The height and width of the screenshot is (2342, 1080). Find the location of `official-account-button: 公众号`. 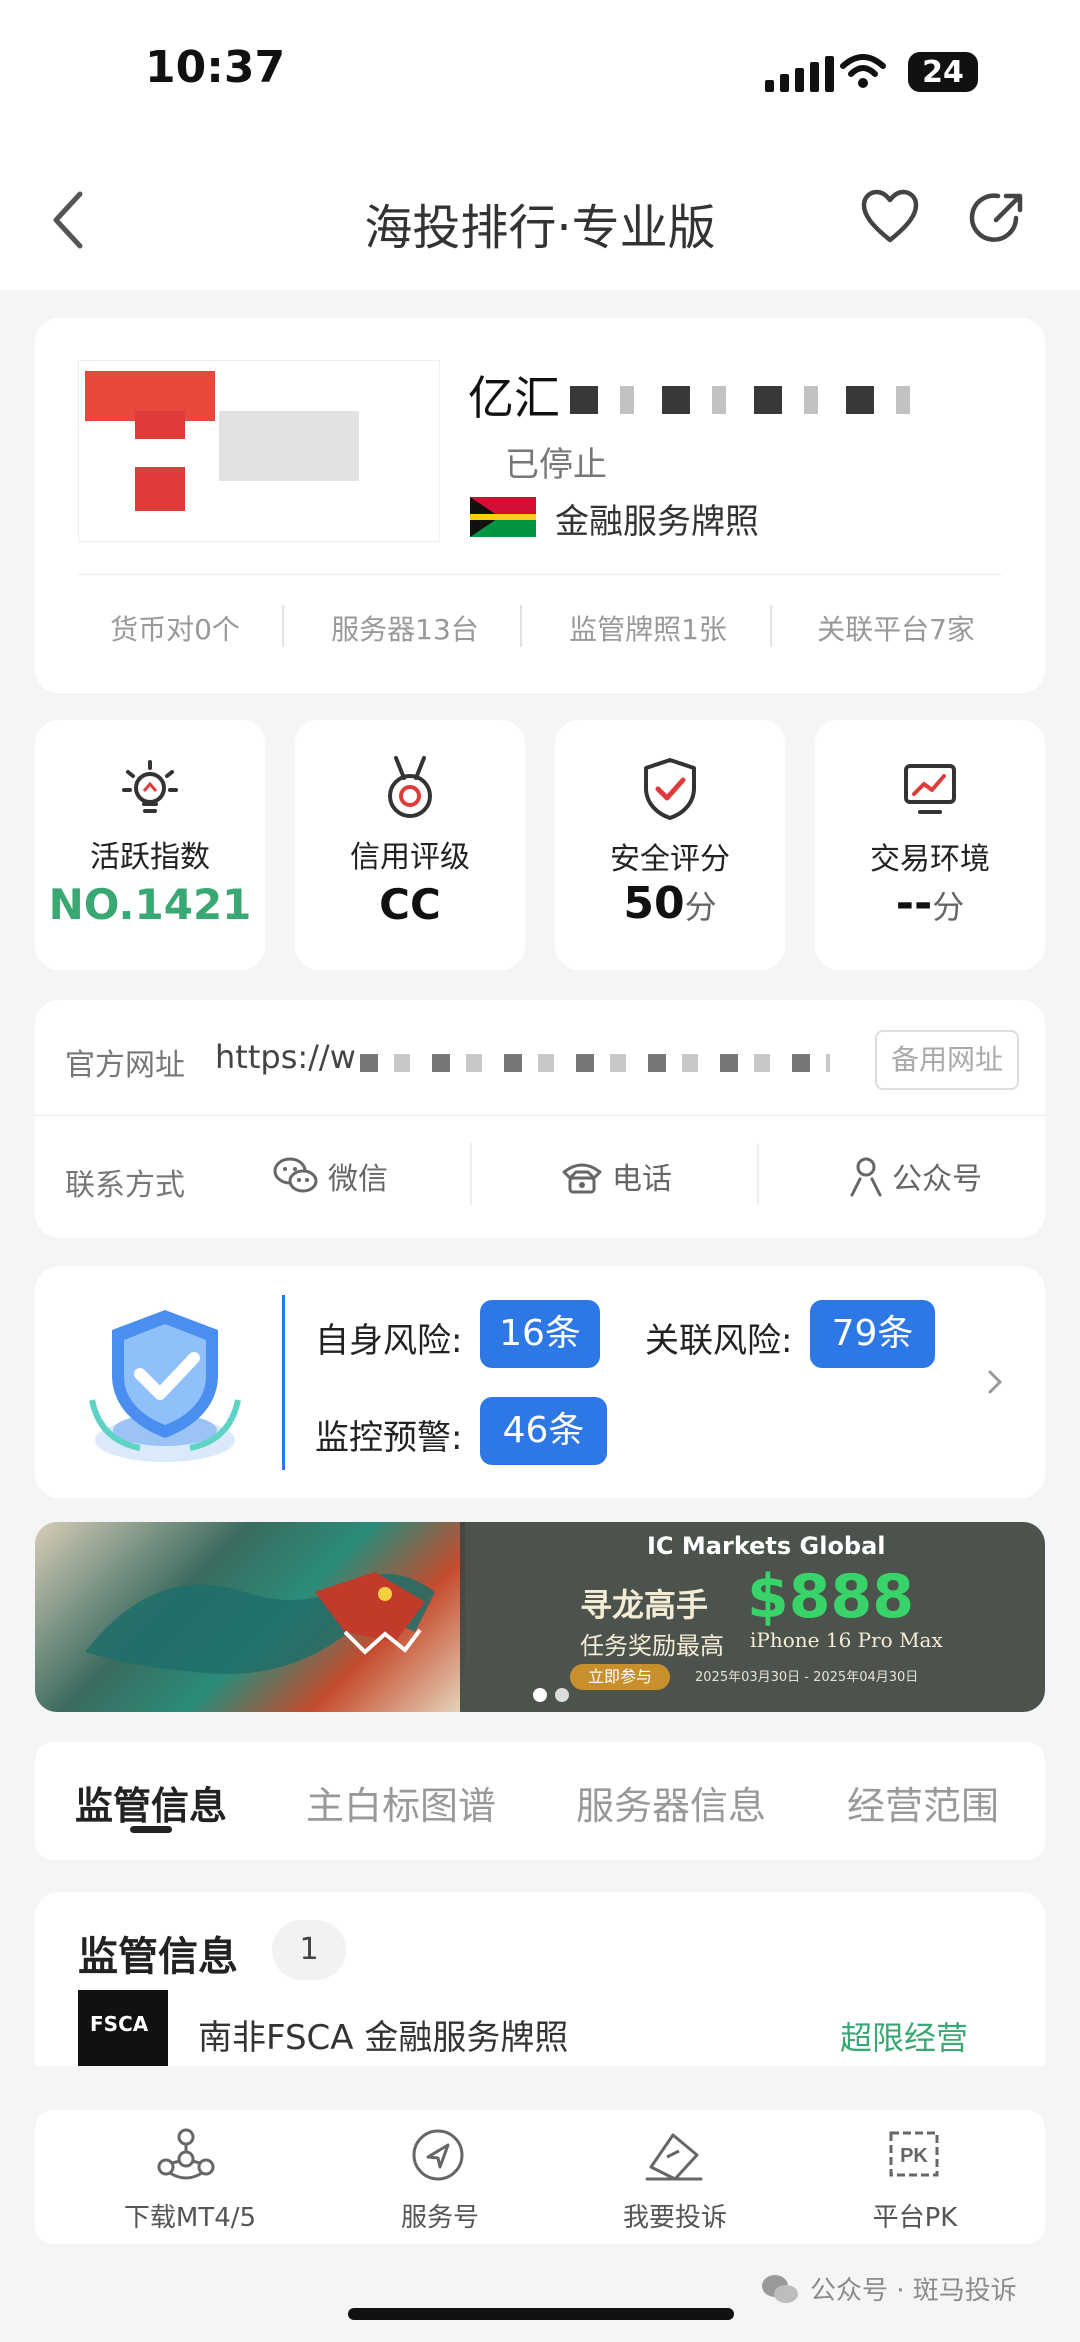

official-account-button: 公众号 is located at coordinates (915, 1176).